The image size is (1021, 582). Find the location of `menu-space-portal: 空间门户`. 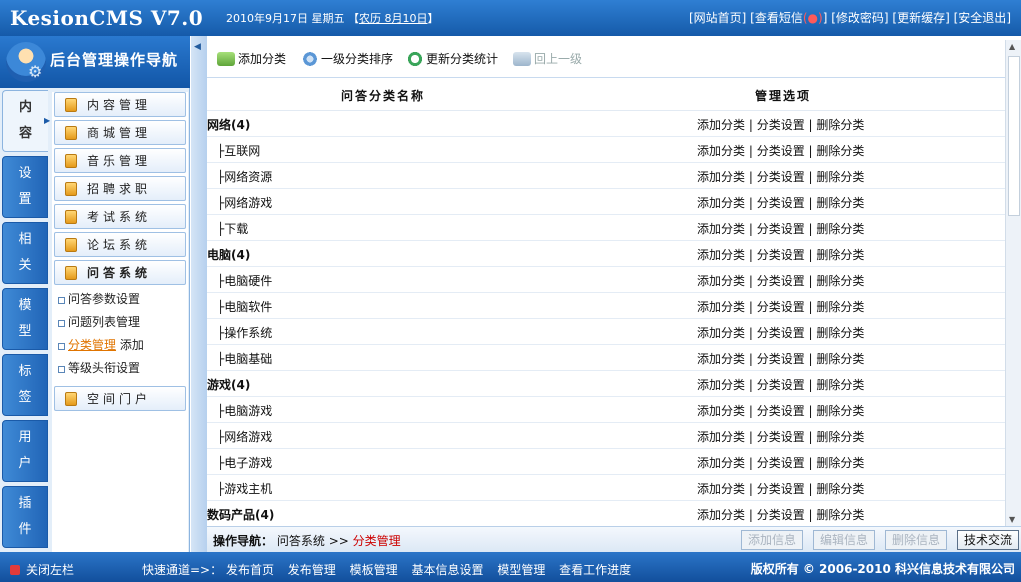

menu-space-portal: 空间门户 is located at coordinates (120, 398).